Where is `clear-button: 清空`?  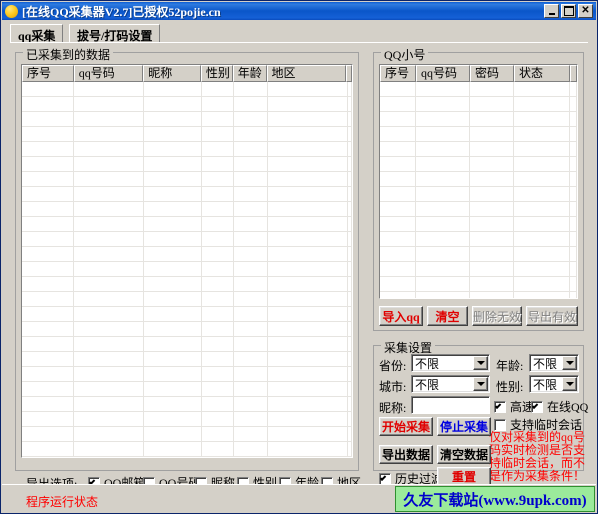
clear-button: 清空 is located at coordinates (447, 316).